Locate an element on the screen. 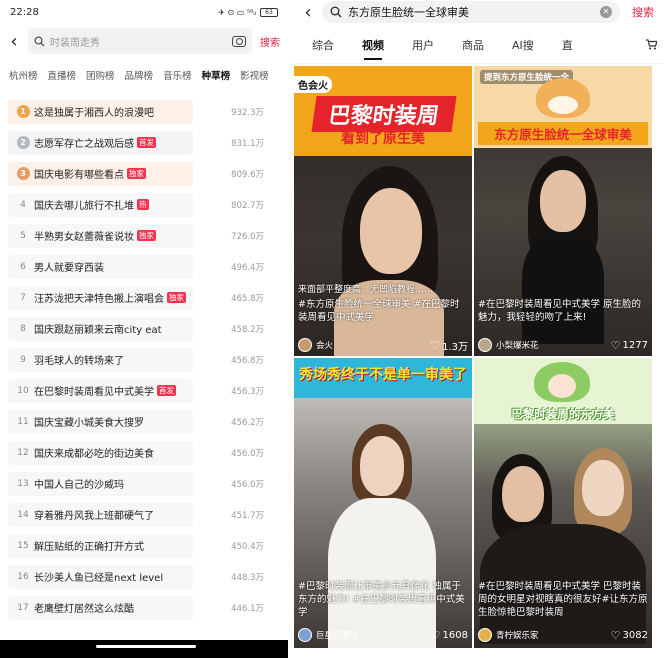 The height and width of the screenshot is (658, 664). likes-value: 1608 is located at coordinates (455, 635).